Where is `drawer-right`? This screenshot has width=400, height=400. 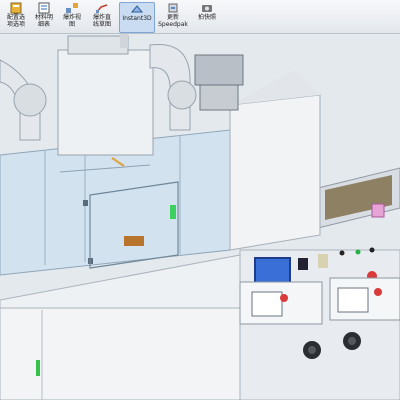
drawer-right is located at coordinates (364, 299).